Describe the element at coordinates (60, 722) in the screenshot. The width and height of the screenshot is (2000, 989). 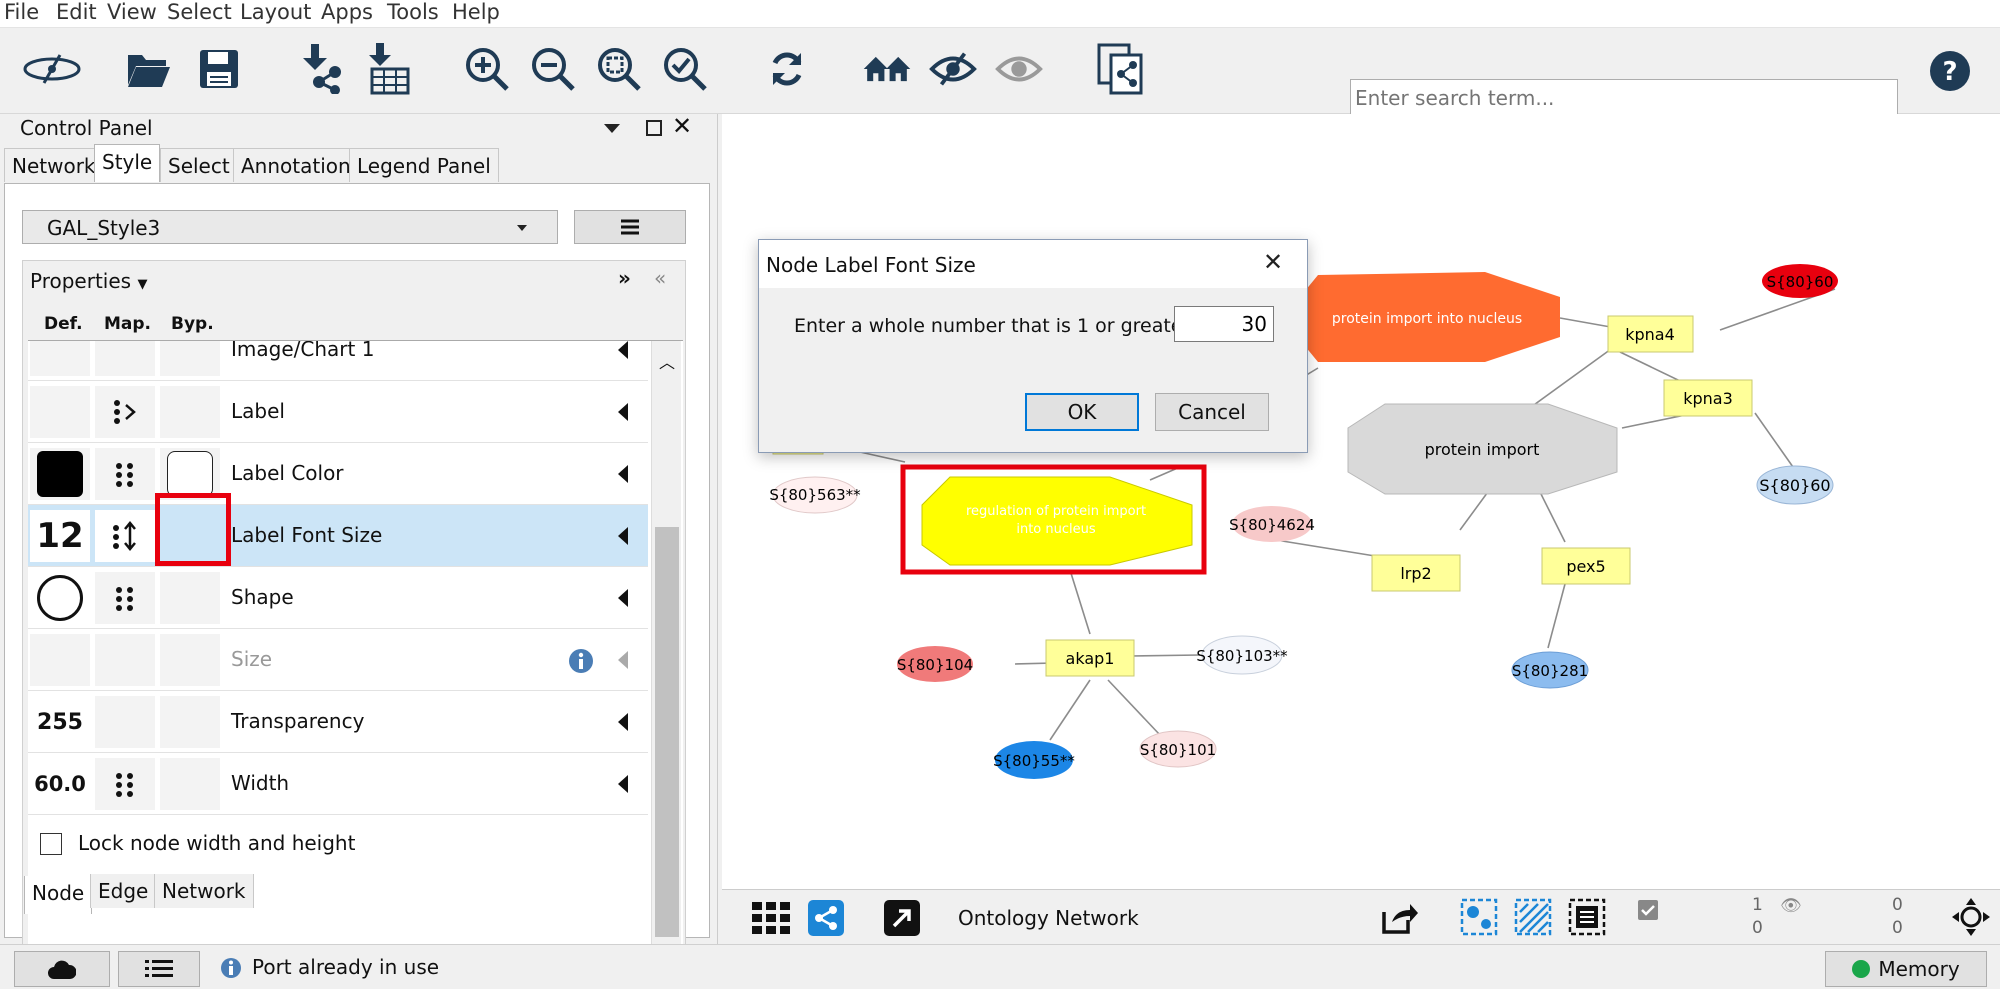
I see `default-transparency: 255` at that location.